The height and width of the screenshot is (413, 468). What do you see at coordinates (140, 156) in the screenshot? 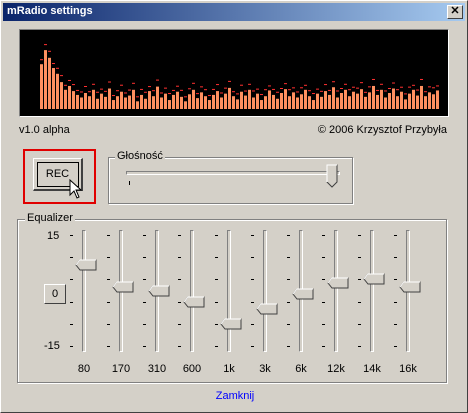
I see `volume-label: Głośność` at bounding box center [140, 156].